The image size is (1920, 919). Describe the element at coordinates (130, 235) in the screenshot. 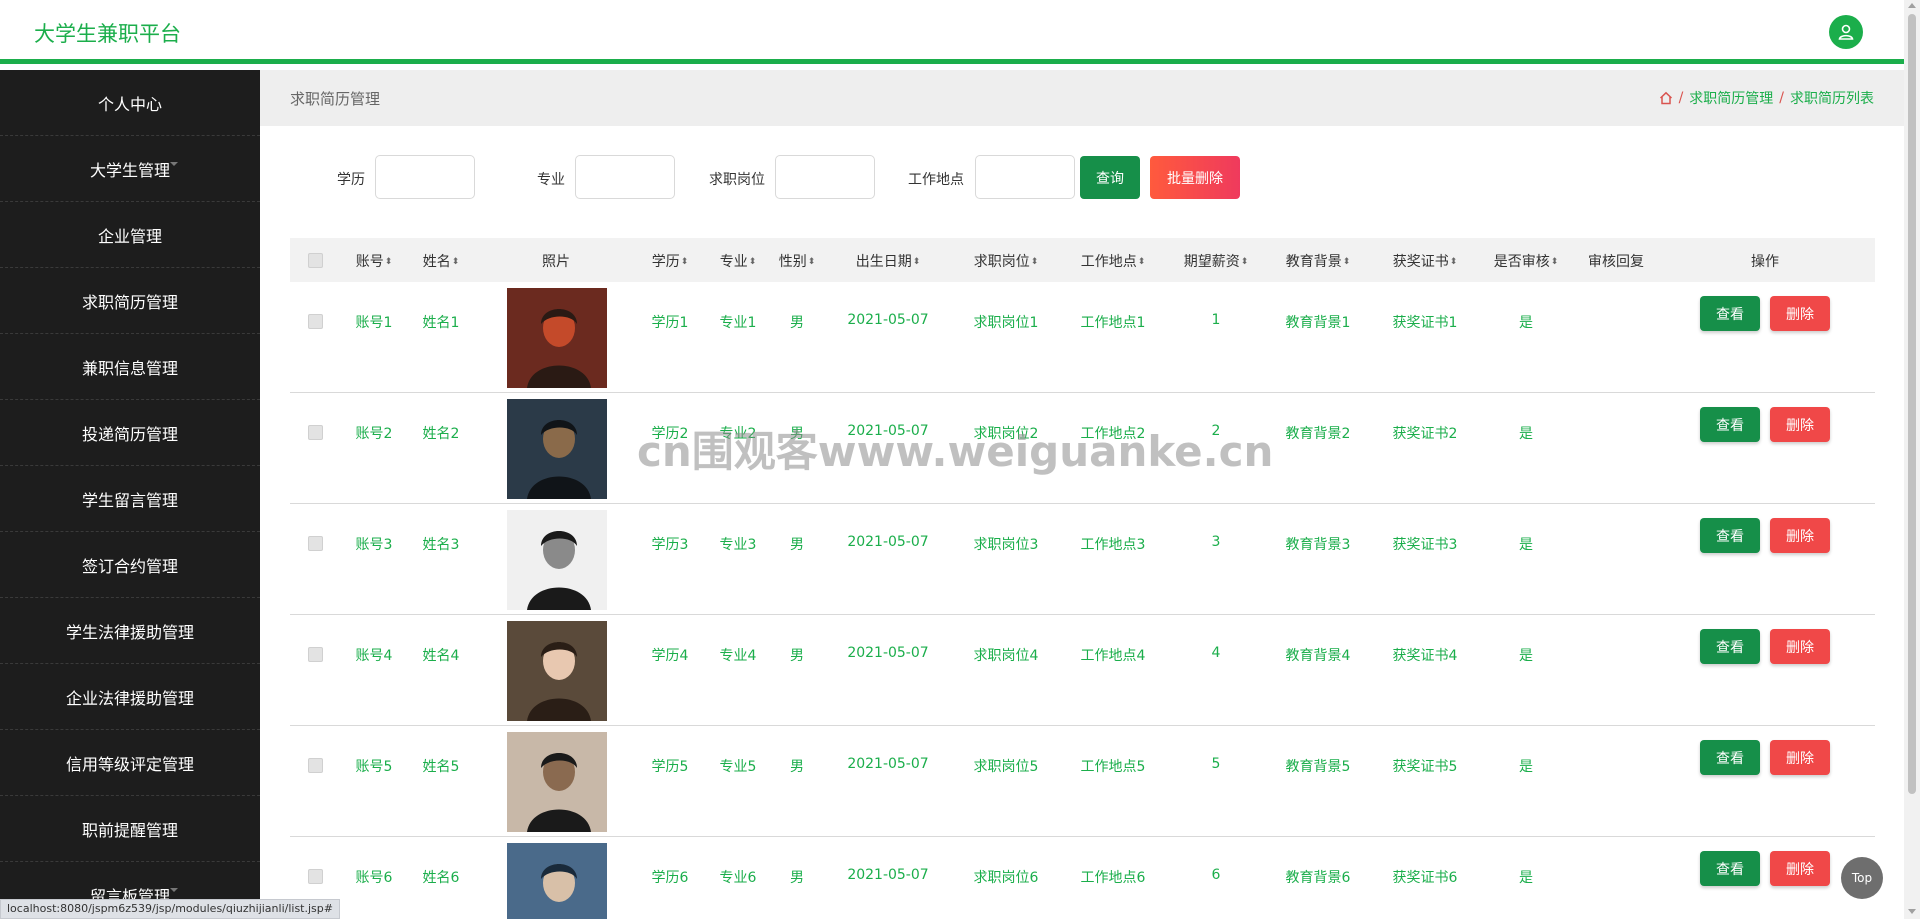

I see `sidebar-item: 企业管理` at that location.